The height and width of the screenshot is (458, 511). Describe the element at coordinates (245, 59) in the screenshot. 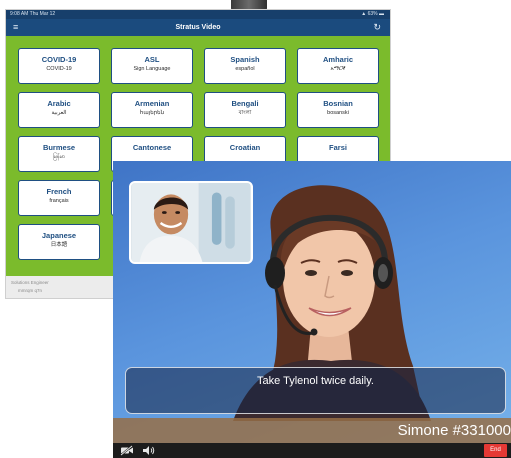

I see `language-name: Spanish` at that location.